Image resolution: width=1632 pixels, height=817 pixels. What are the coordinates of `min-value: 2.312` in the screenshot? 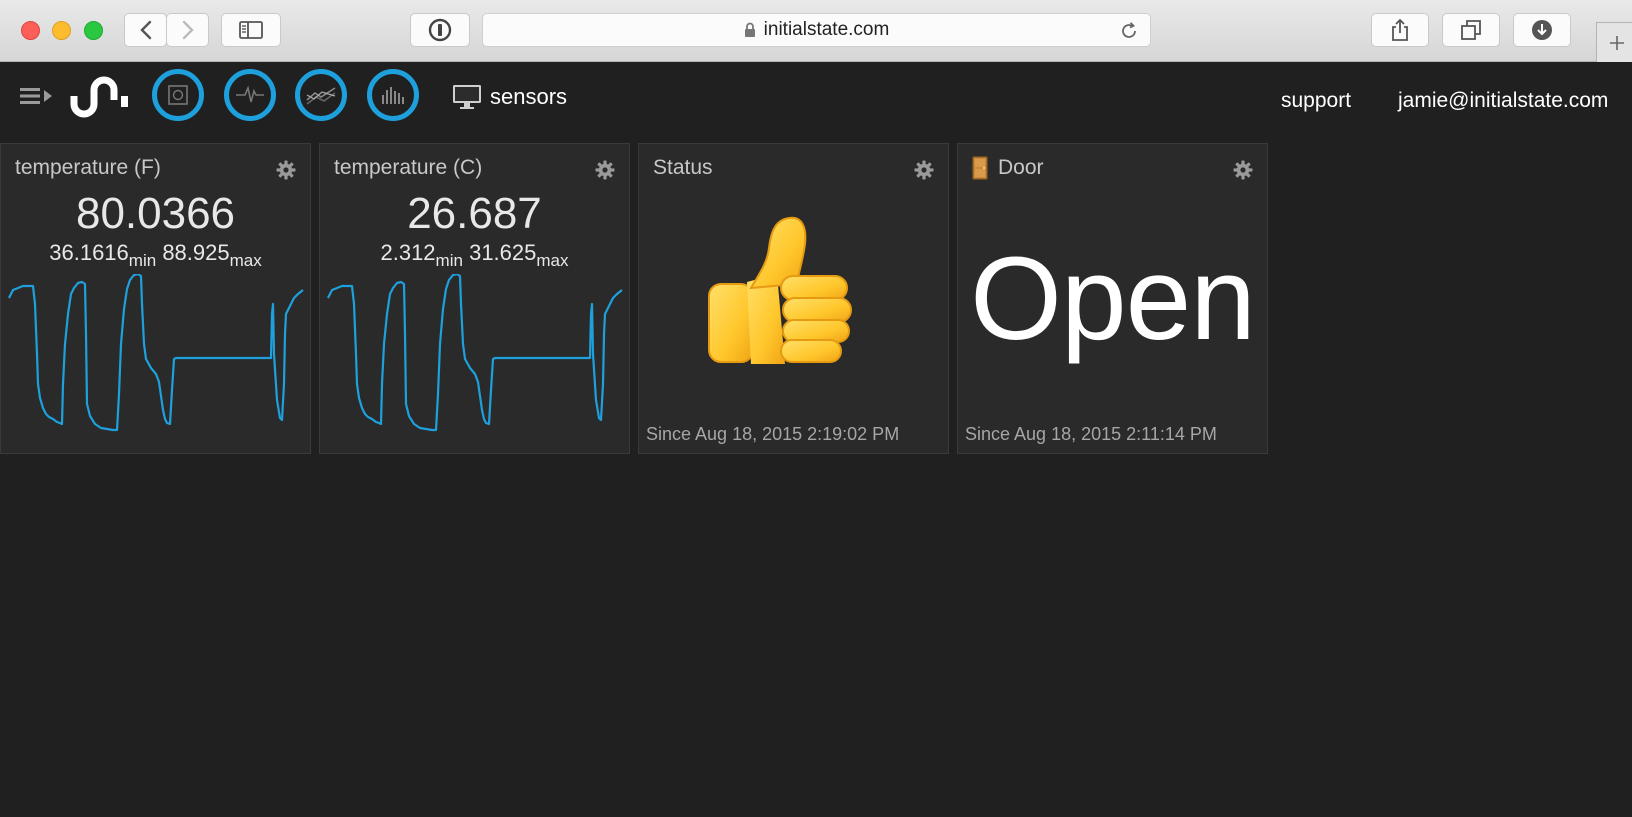 It's located at (408, 252).